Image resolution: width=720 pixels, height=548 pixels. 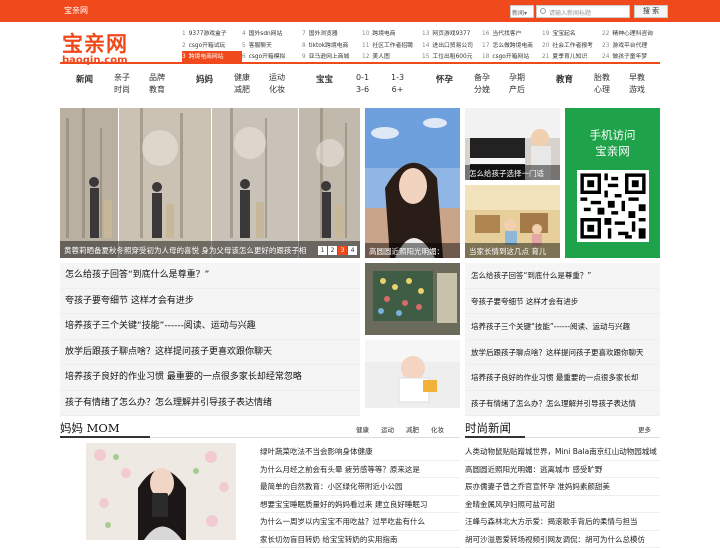 I want to click on nav-pregnancy: 怀孕, so click(x=444, y=80).